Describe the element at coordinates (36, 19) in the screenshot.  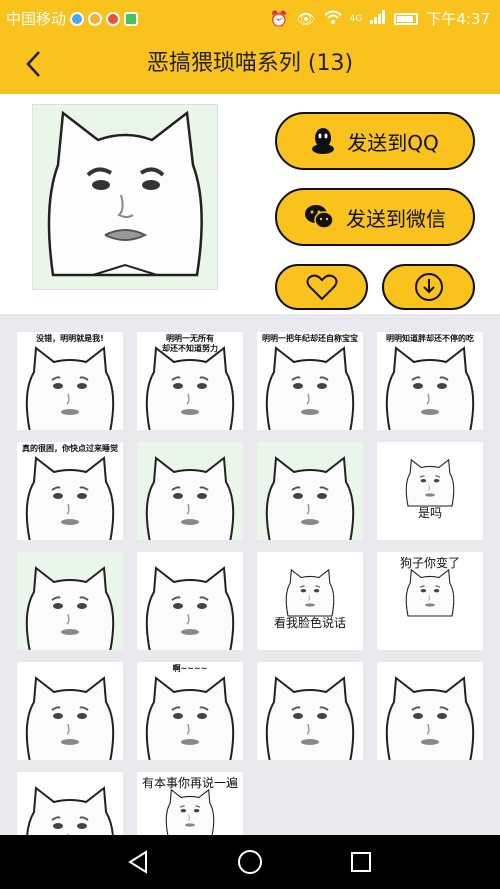
I see `carrier-label: 中国移动` at that location.